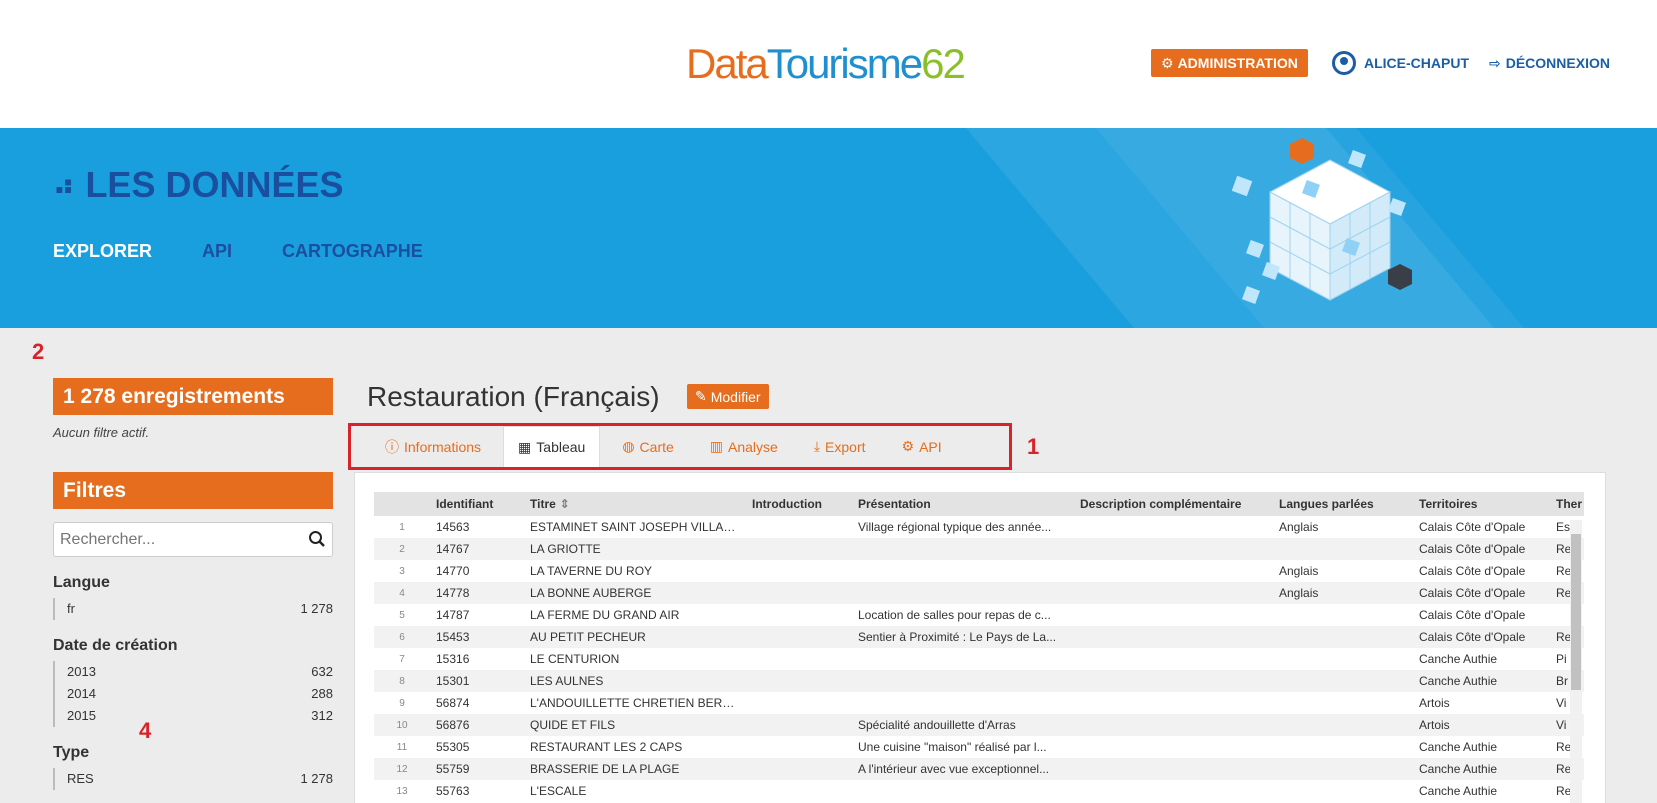  Describe the element at coordinates (1481, 504) in the screenshot. I see `column-header: Territoires` at that location.